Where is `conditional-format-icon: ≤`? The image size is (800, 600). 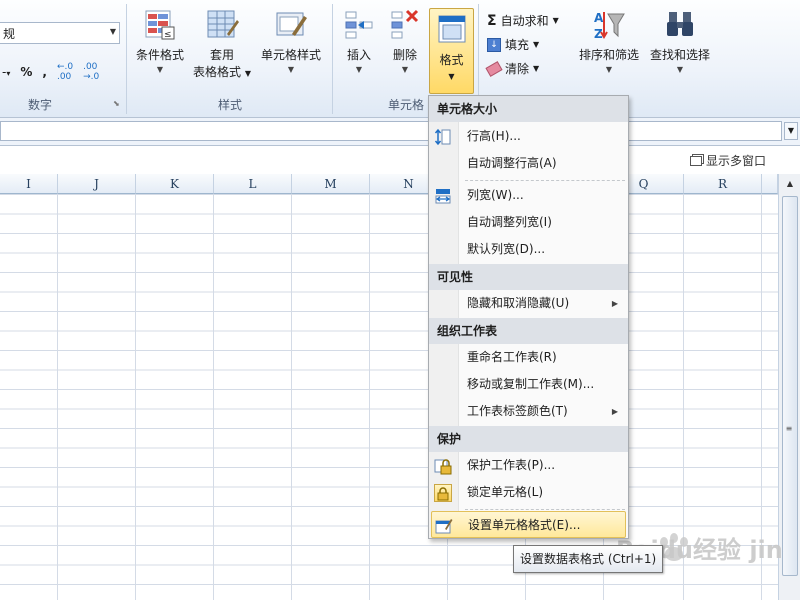 conditional-format-icon: ≤ is located at coordinates (160, 25).